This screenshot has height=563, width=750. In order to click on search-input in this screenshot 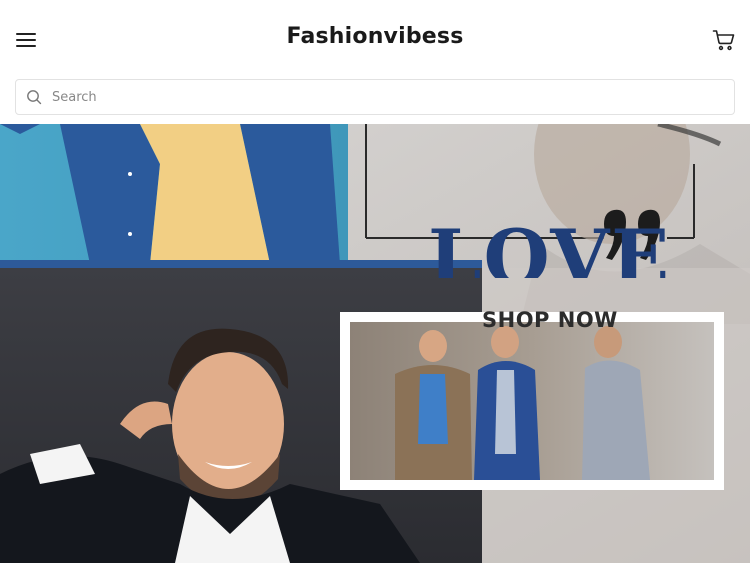, I will do `click(387, 97)`.